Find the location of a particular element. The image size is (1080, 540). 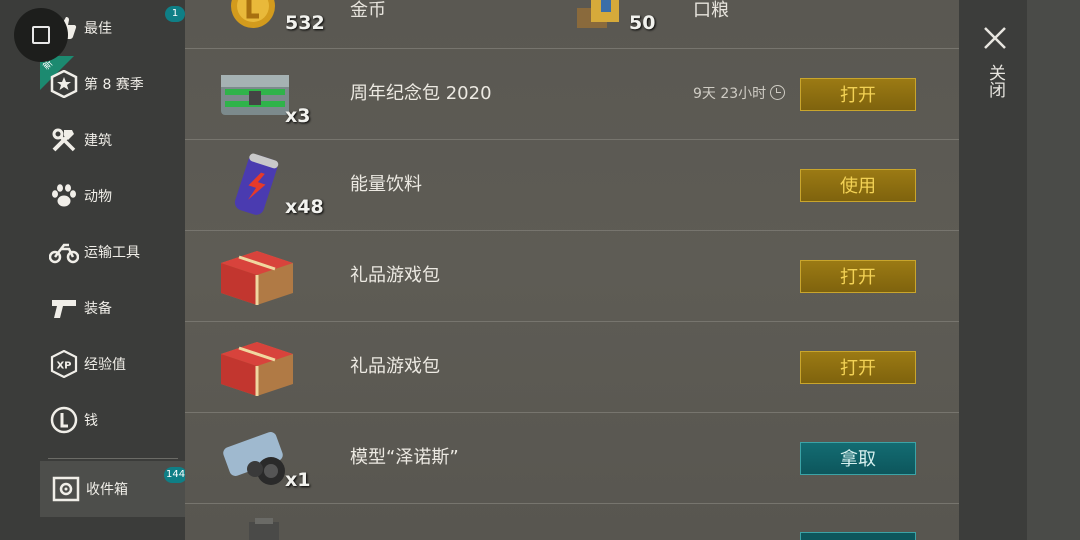

xp-badge-icon: XP is located at coordinates (64, 364).